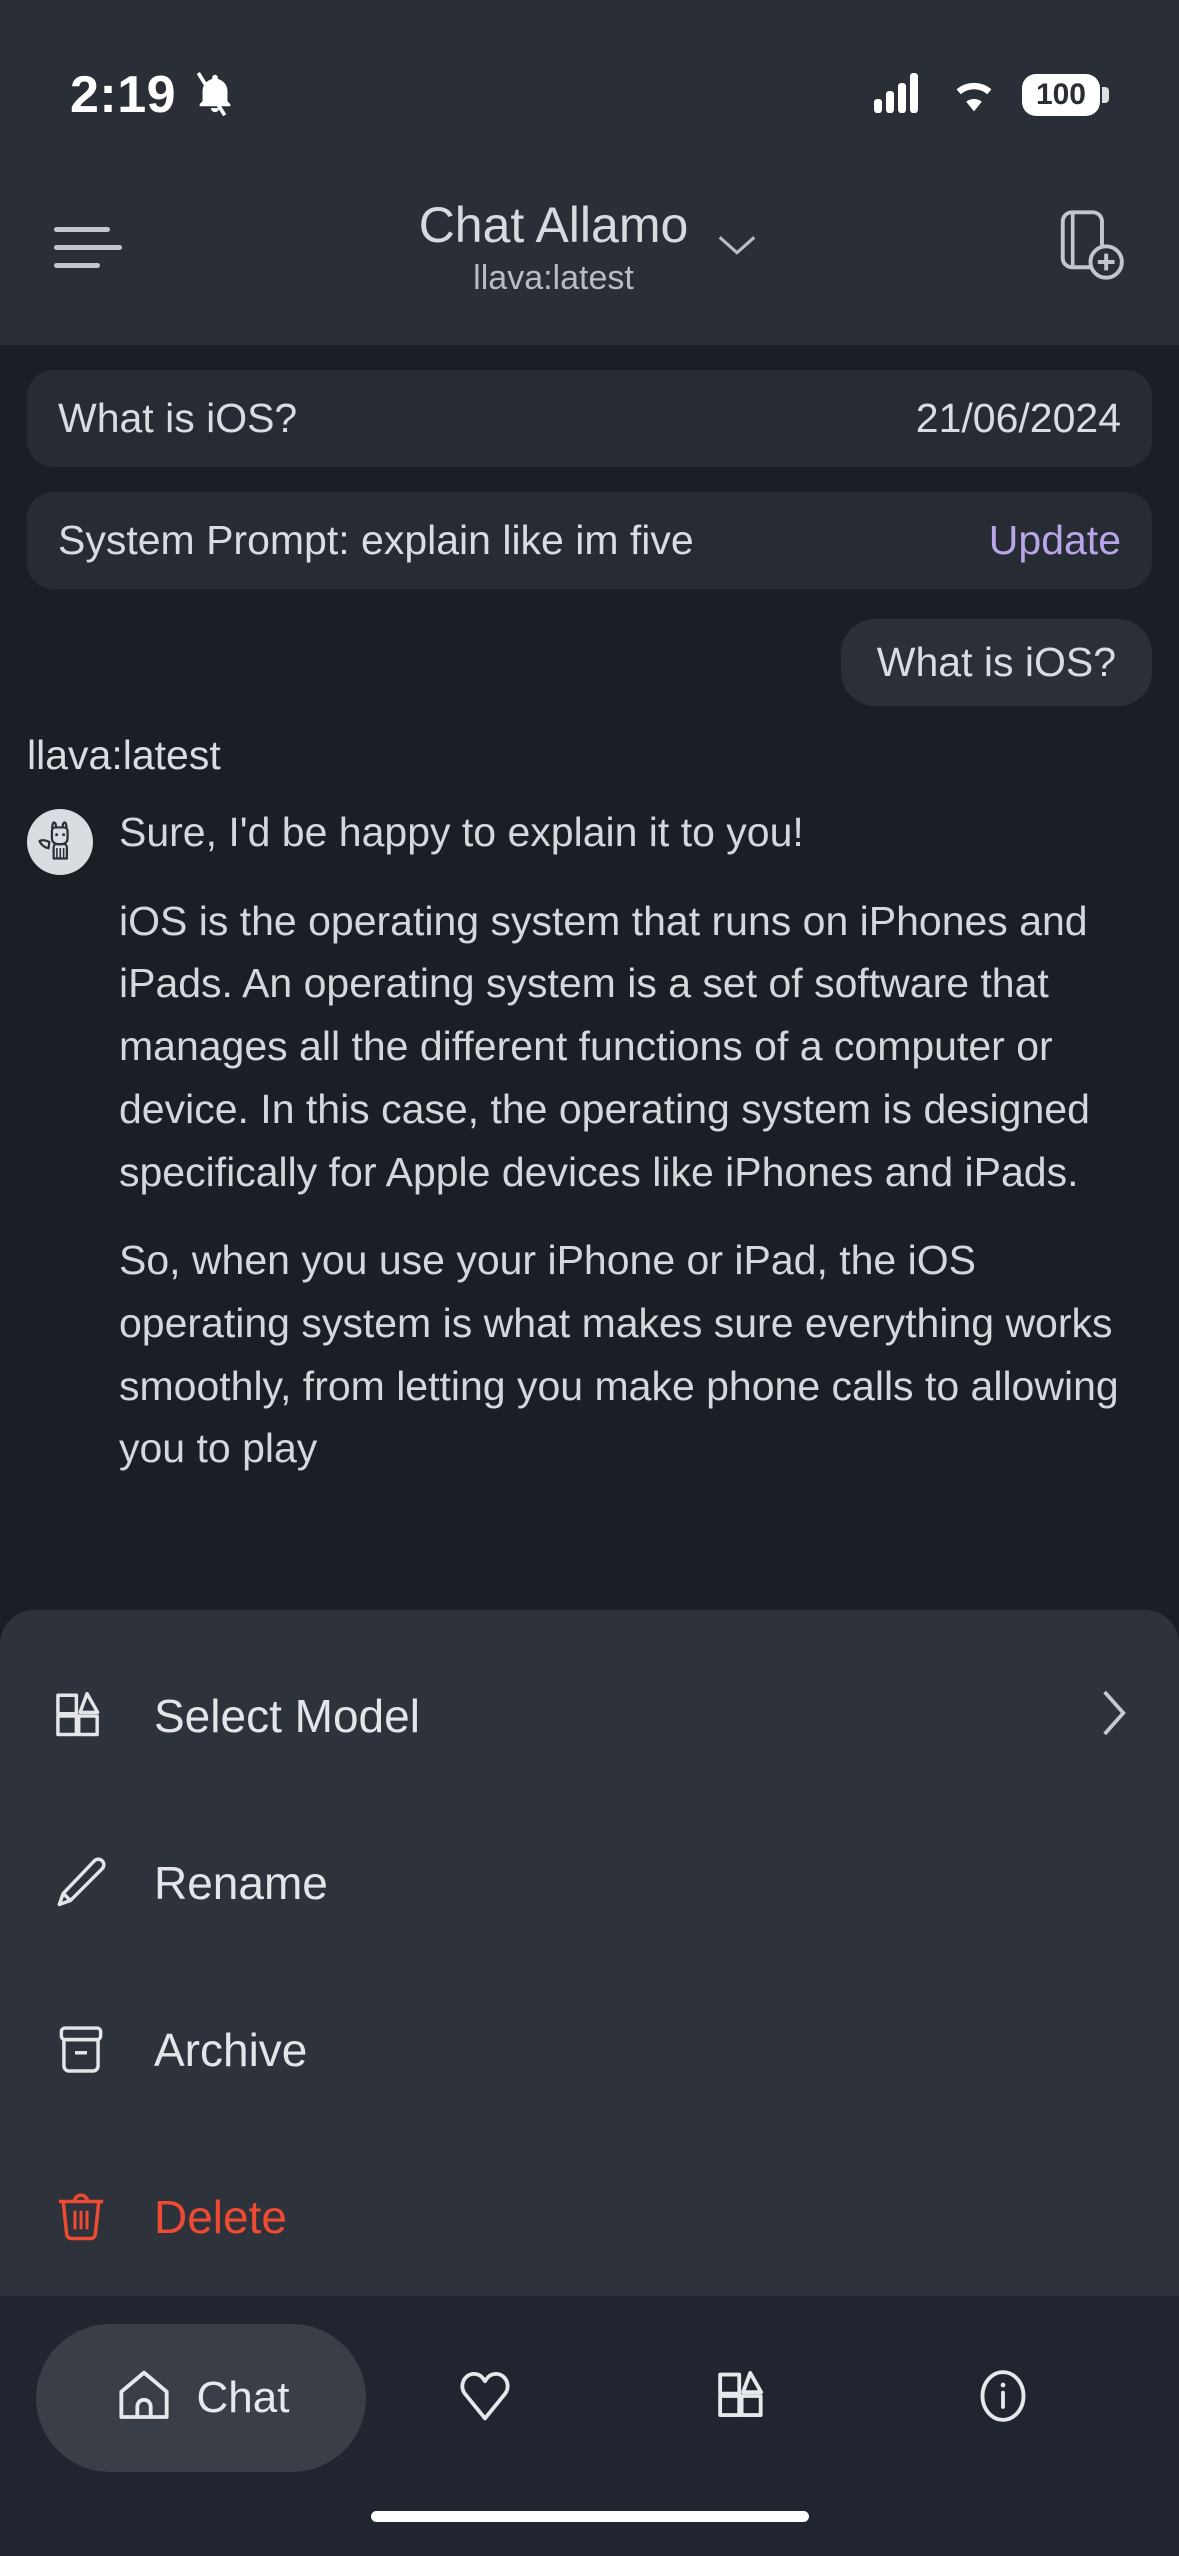 This screenshot has width=1179, height=2556. I want to click on tab-models, so click(754, 2398).